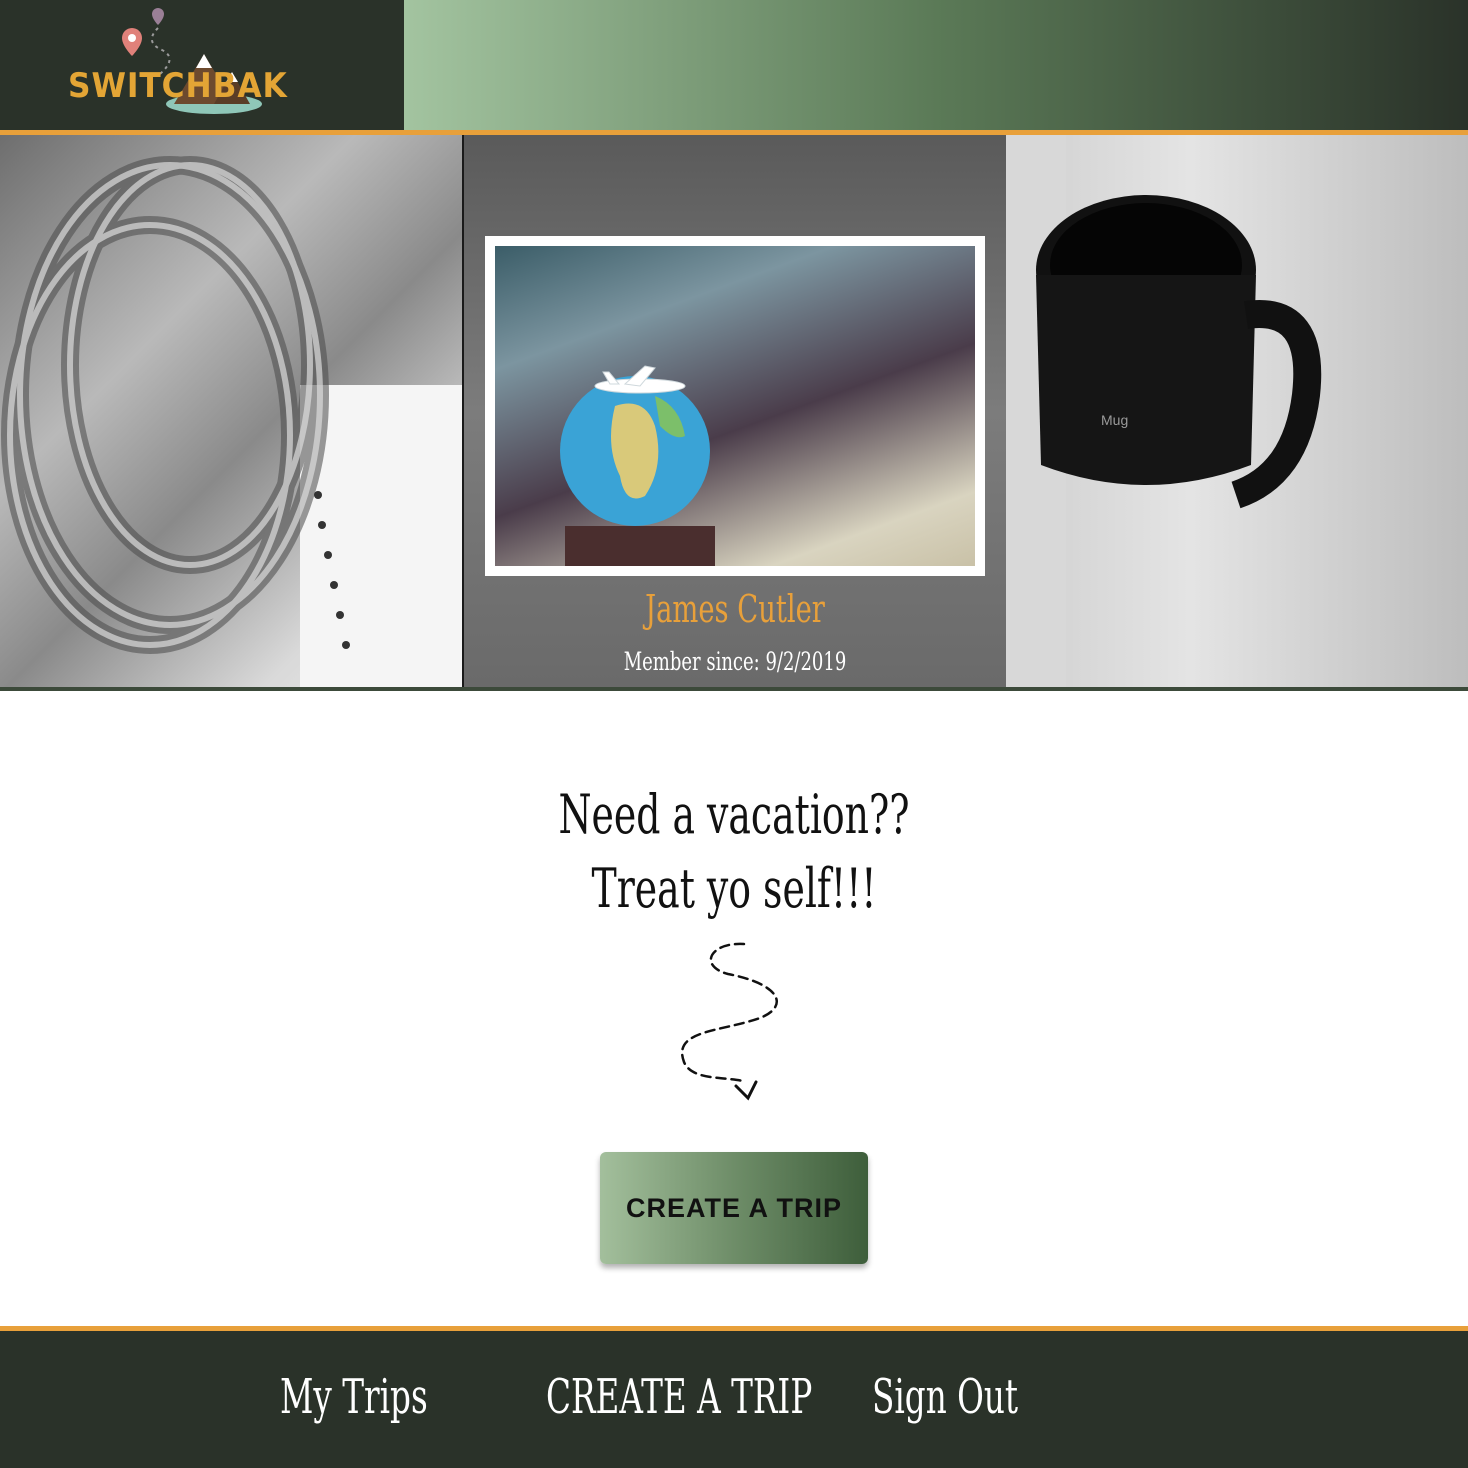  I want to click on header-gradient-banner, so click(936, 65).